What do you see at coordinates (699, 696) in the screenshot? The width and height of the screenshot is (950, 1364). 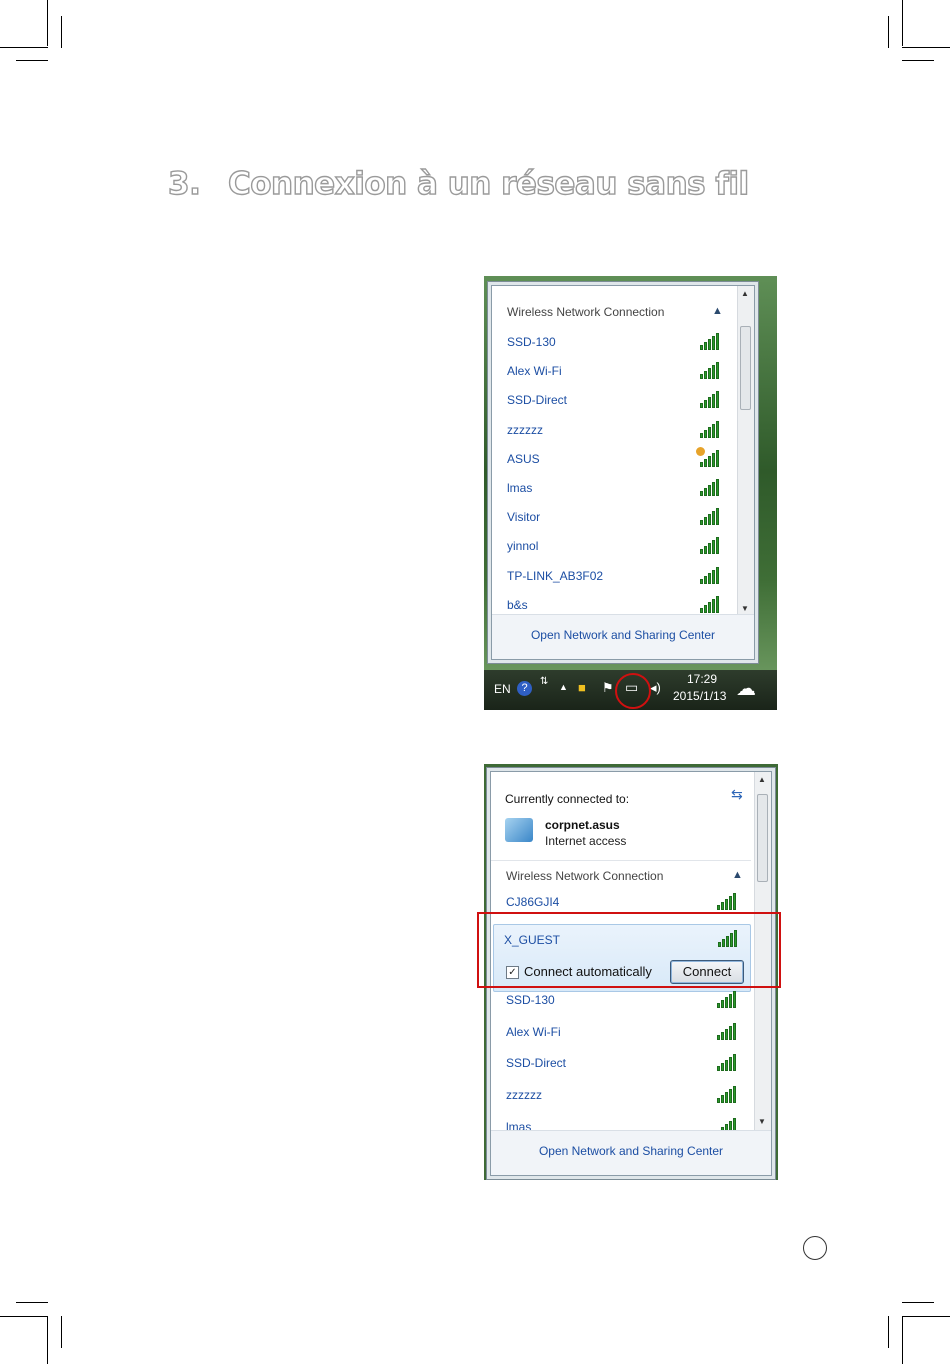 I see `clock-date: 2015/1/13` at bounding box center [699, 696].